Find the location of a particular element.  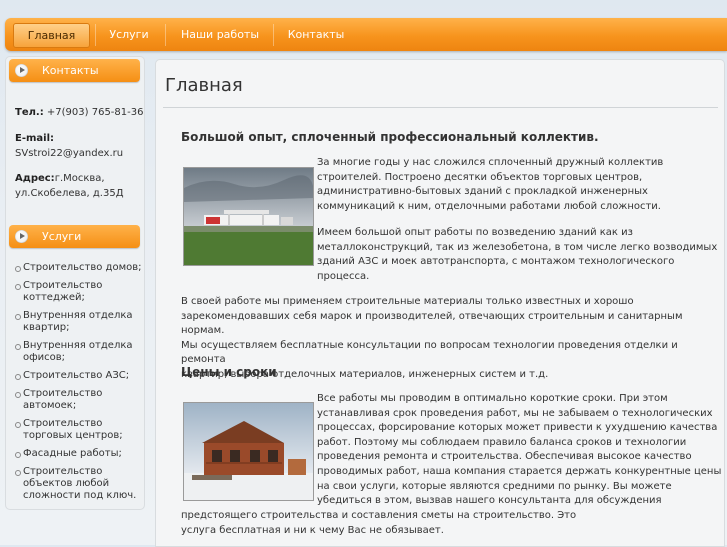

nav-item-works: Наши работы is located at coordinates (220, 34).